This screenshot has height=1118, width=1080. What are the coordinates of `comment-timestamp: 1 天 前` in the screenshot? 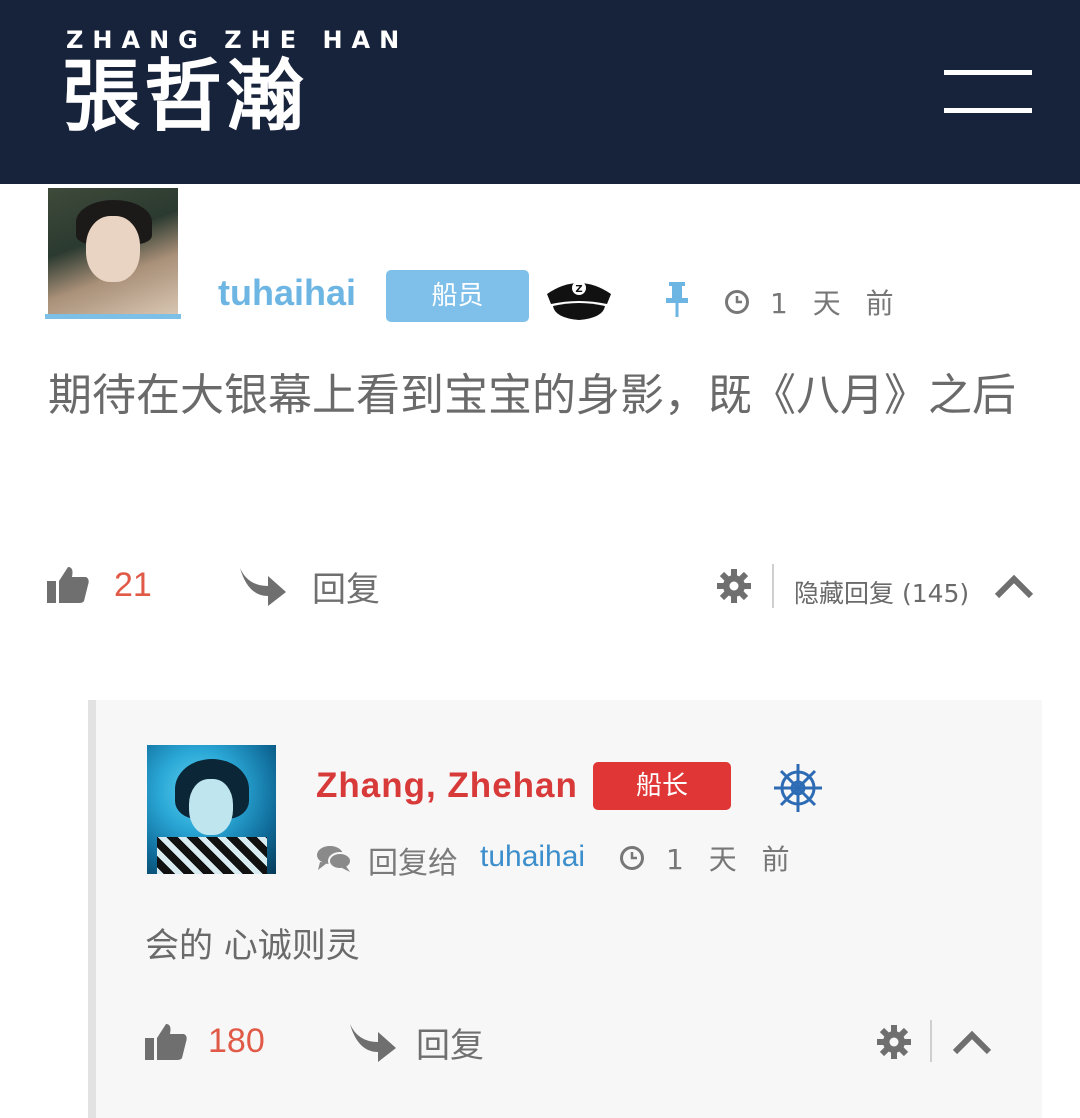 It's located at (836, 303).